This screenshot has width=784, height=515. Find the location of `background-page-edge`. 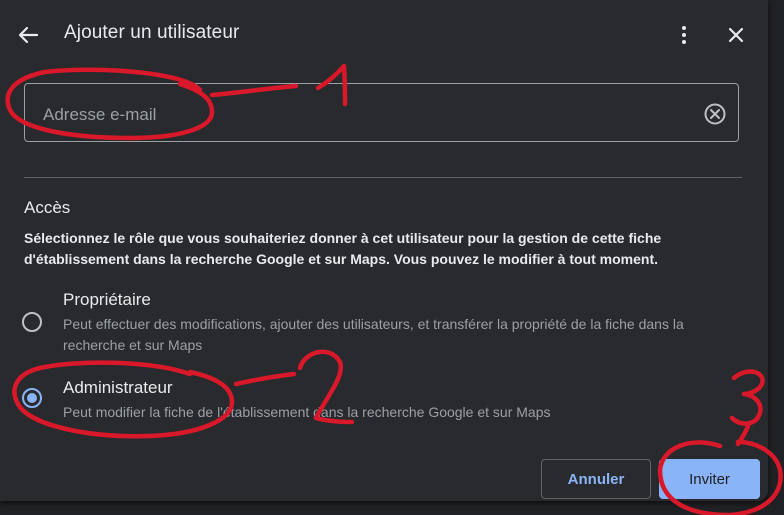

background-page-edge is located at coordinates (776, 257).